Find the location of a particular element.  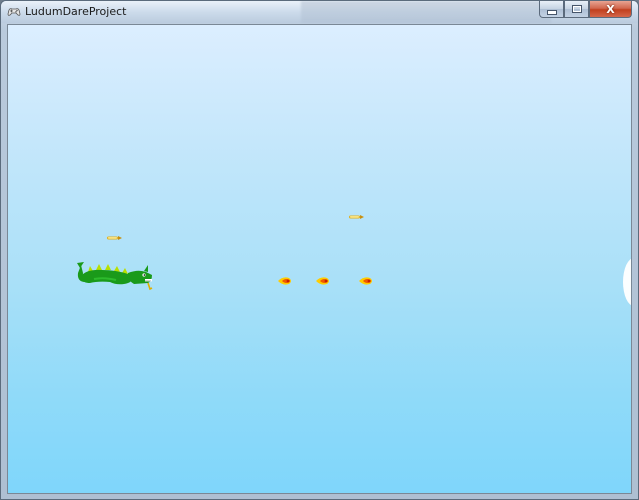

minimize-icon is located at coordinates (551, 12).